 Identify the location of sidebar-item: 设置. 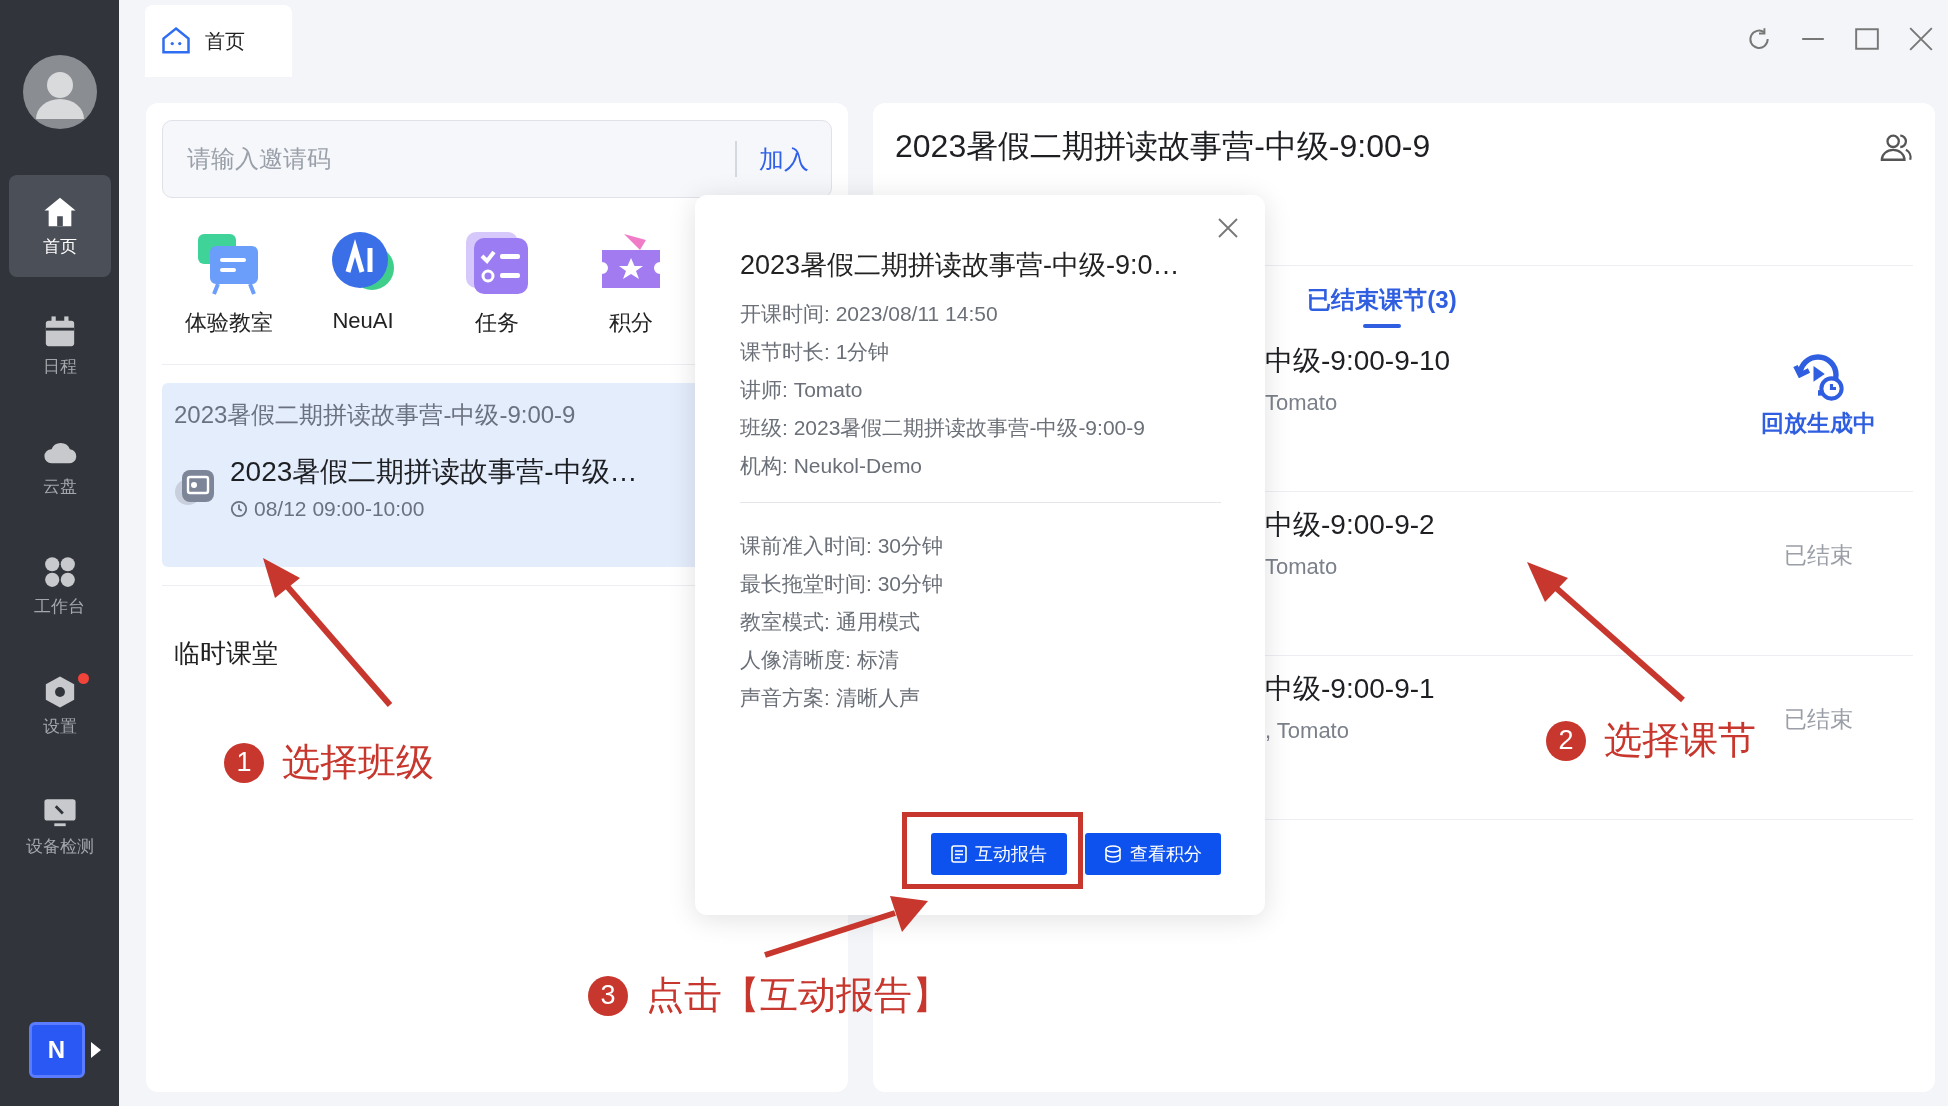
(59, 706).